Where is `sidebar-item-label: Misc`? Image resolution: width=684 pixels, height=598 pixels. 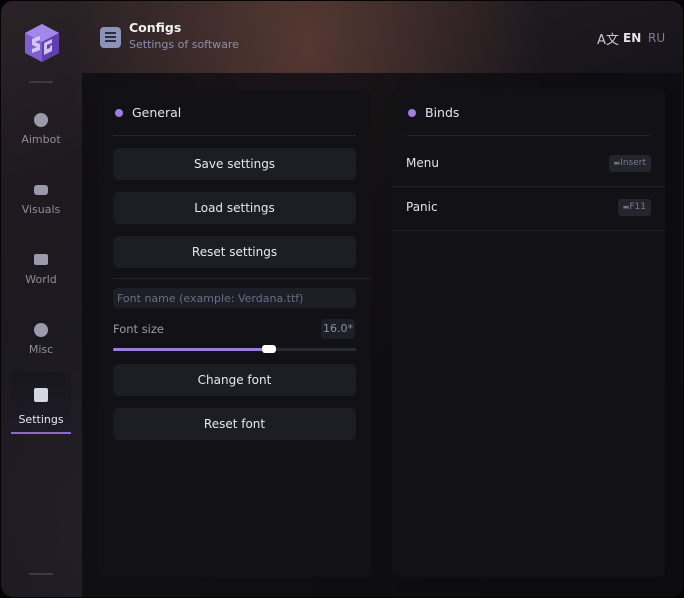 sidebar-item-label: Misc is located at coordinates (41, 349).